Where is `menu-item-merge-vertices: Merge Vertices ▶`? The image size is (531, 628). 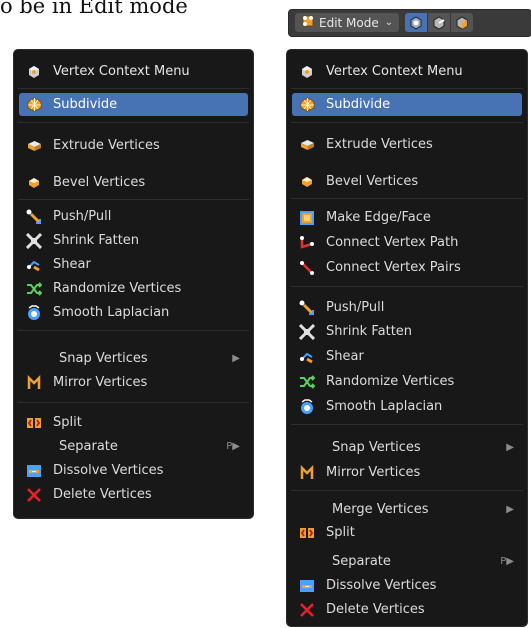 menu-item-merge-vertices: Merge Vertices ▶ is located at coordinates (407, 509).